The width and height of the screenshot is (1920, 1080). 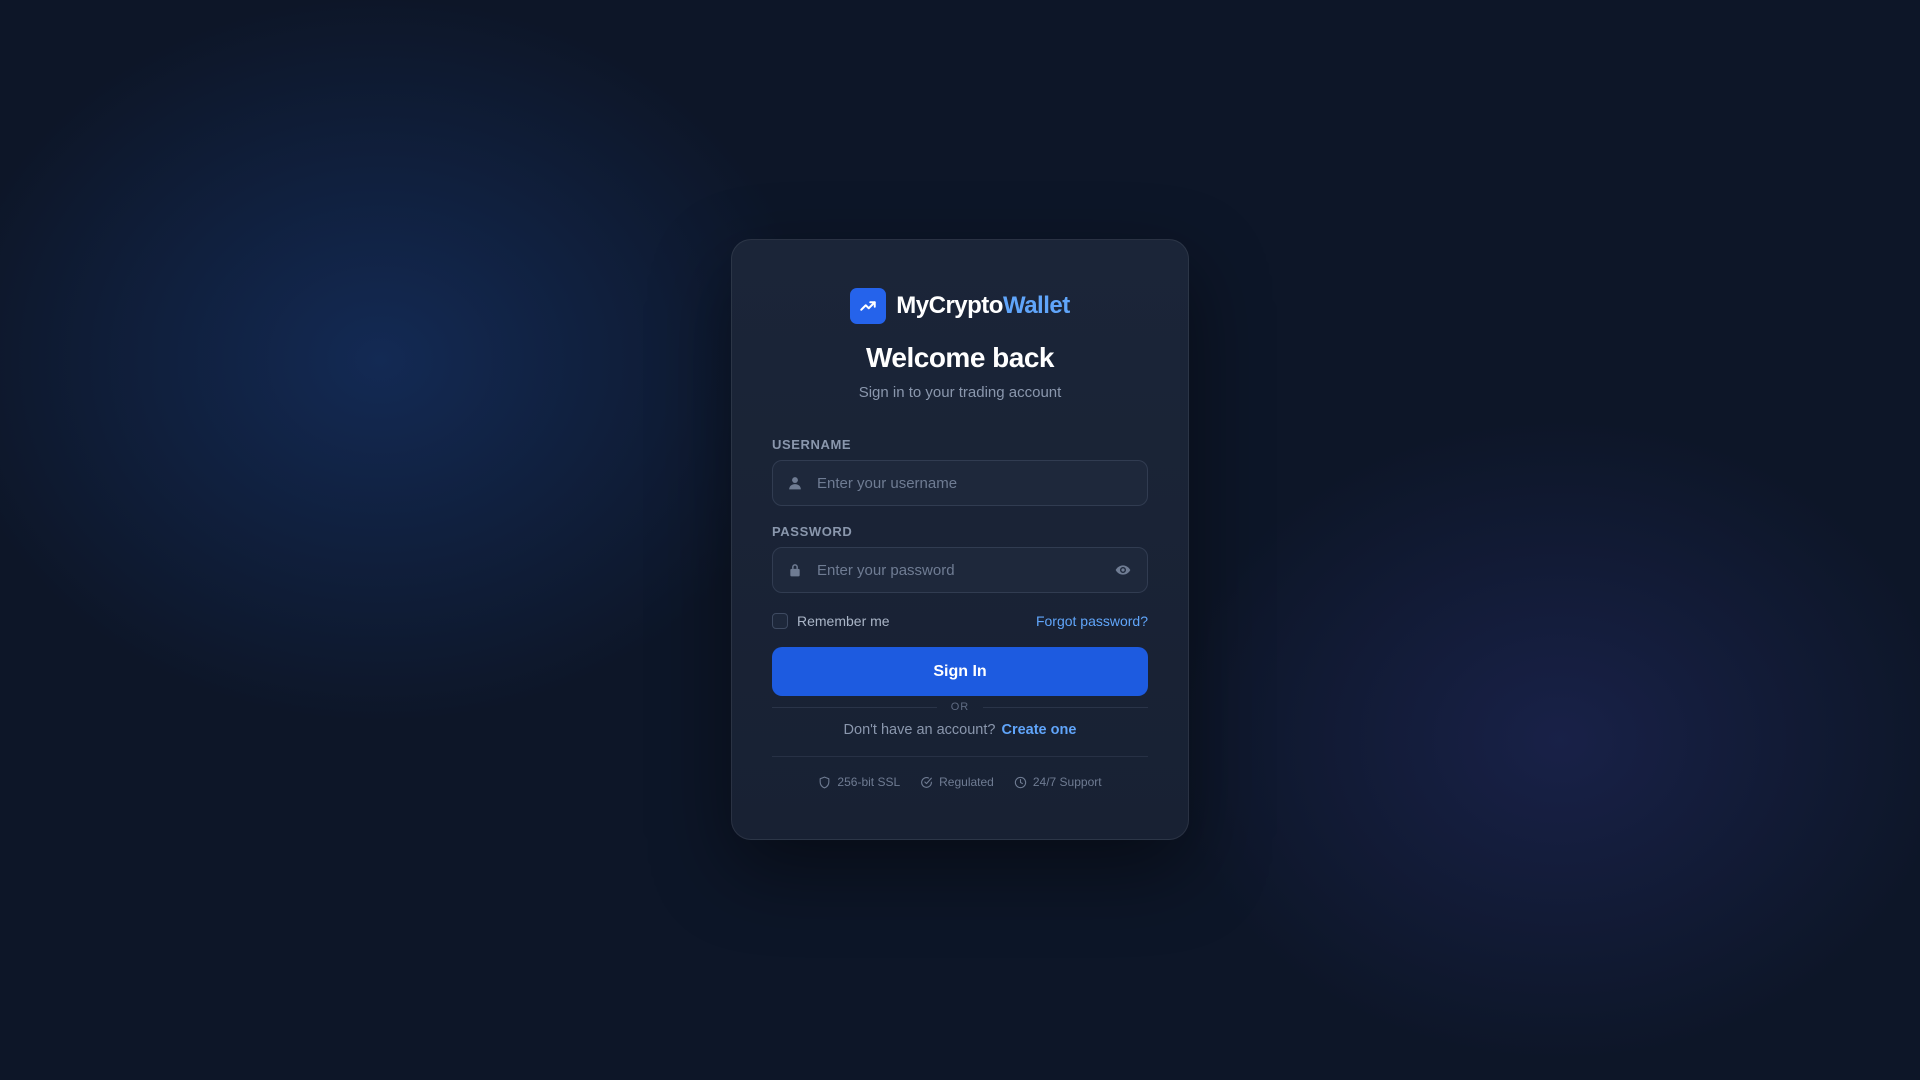 What do you see at coordinates (869, 782) in the screenshot?
I see `trust-badge-label: 256-bit SSL` at bounding box center [869, 782].